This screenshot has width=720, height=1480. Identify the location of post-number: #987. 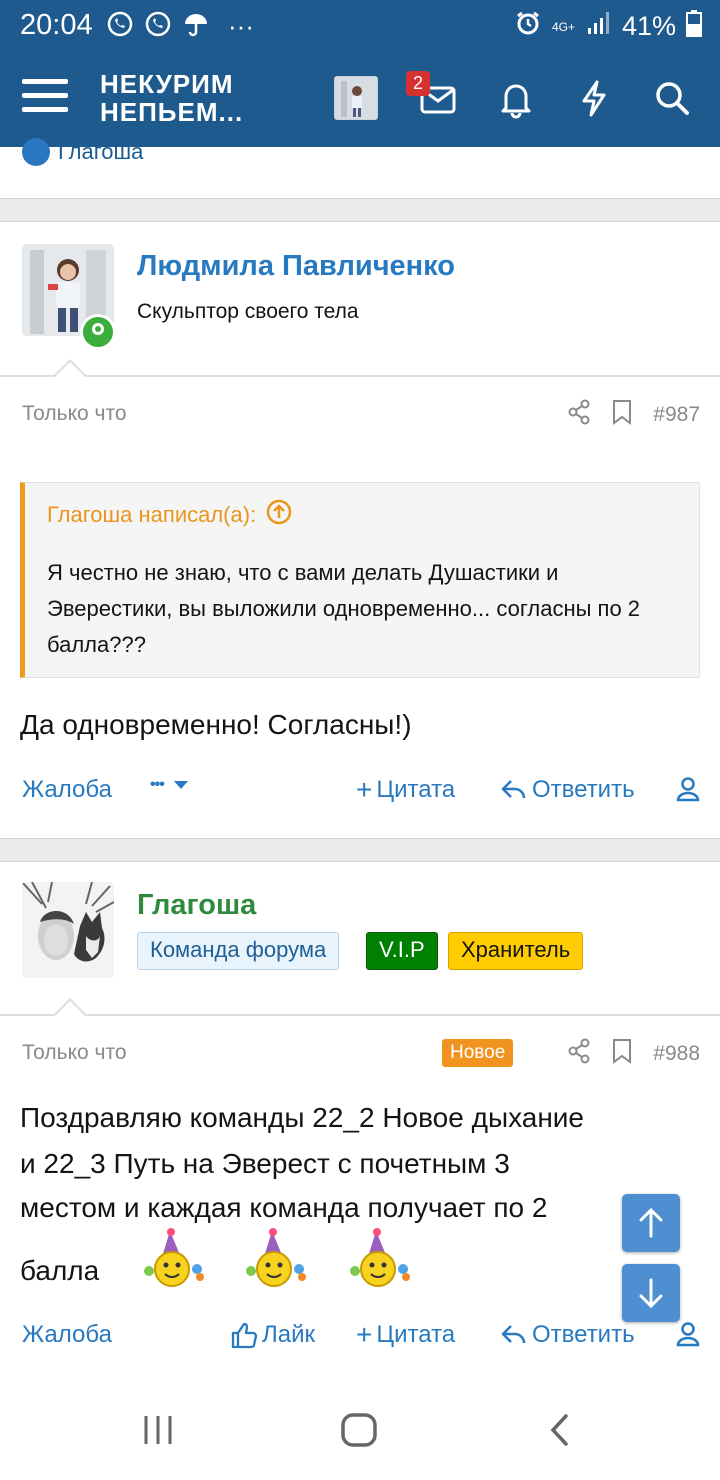
(676, 415).